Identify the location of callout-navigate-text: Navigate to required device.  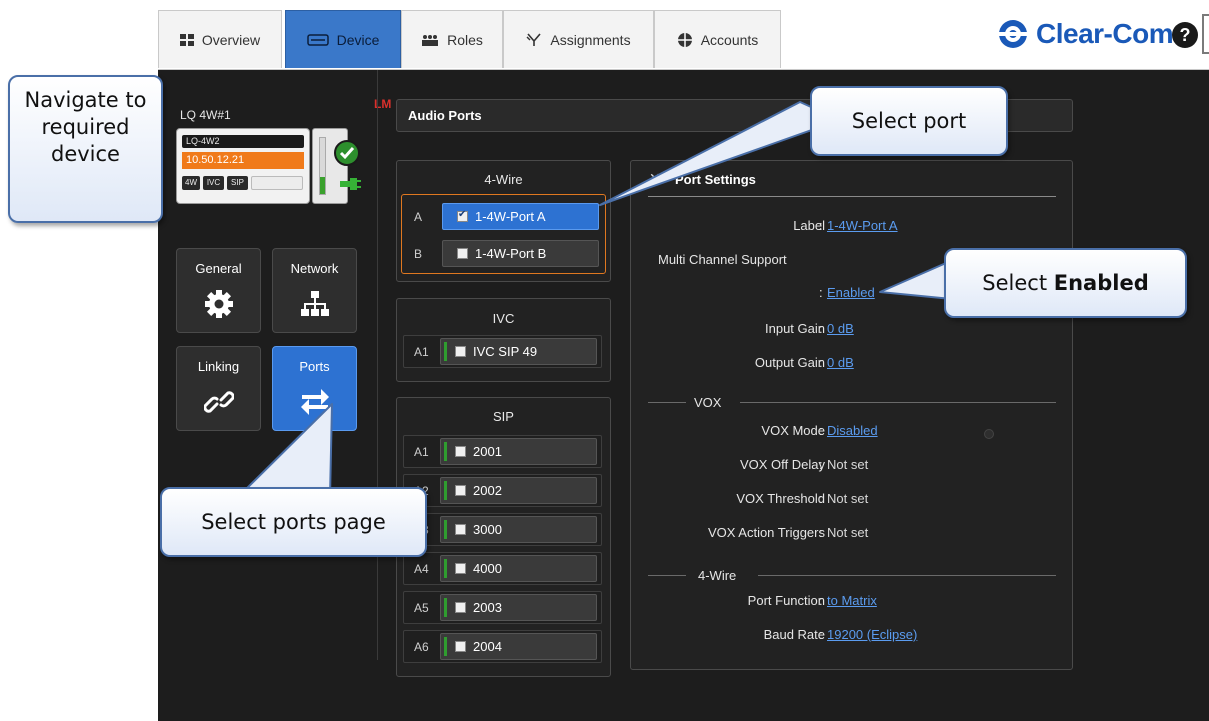
(85, 127).